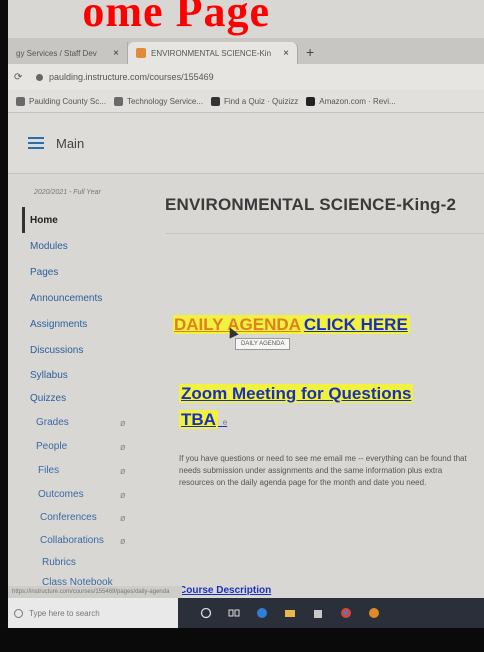 The height and width of the screenshot is (652, 484). I want to click on taskbar-search: Type here to search, so click(93, 613).